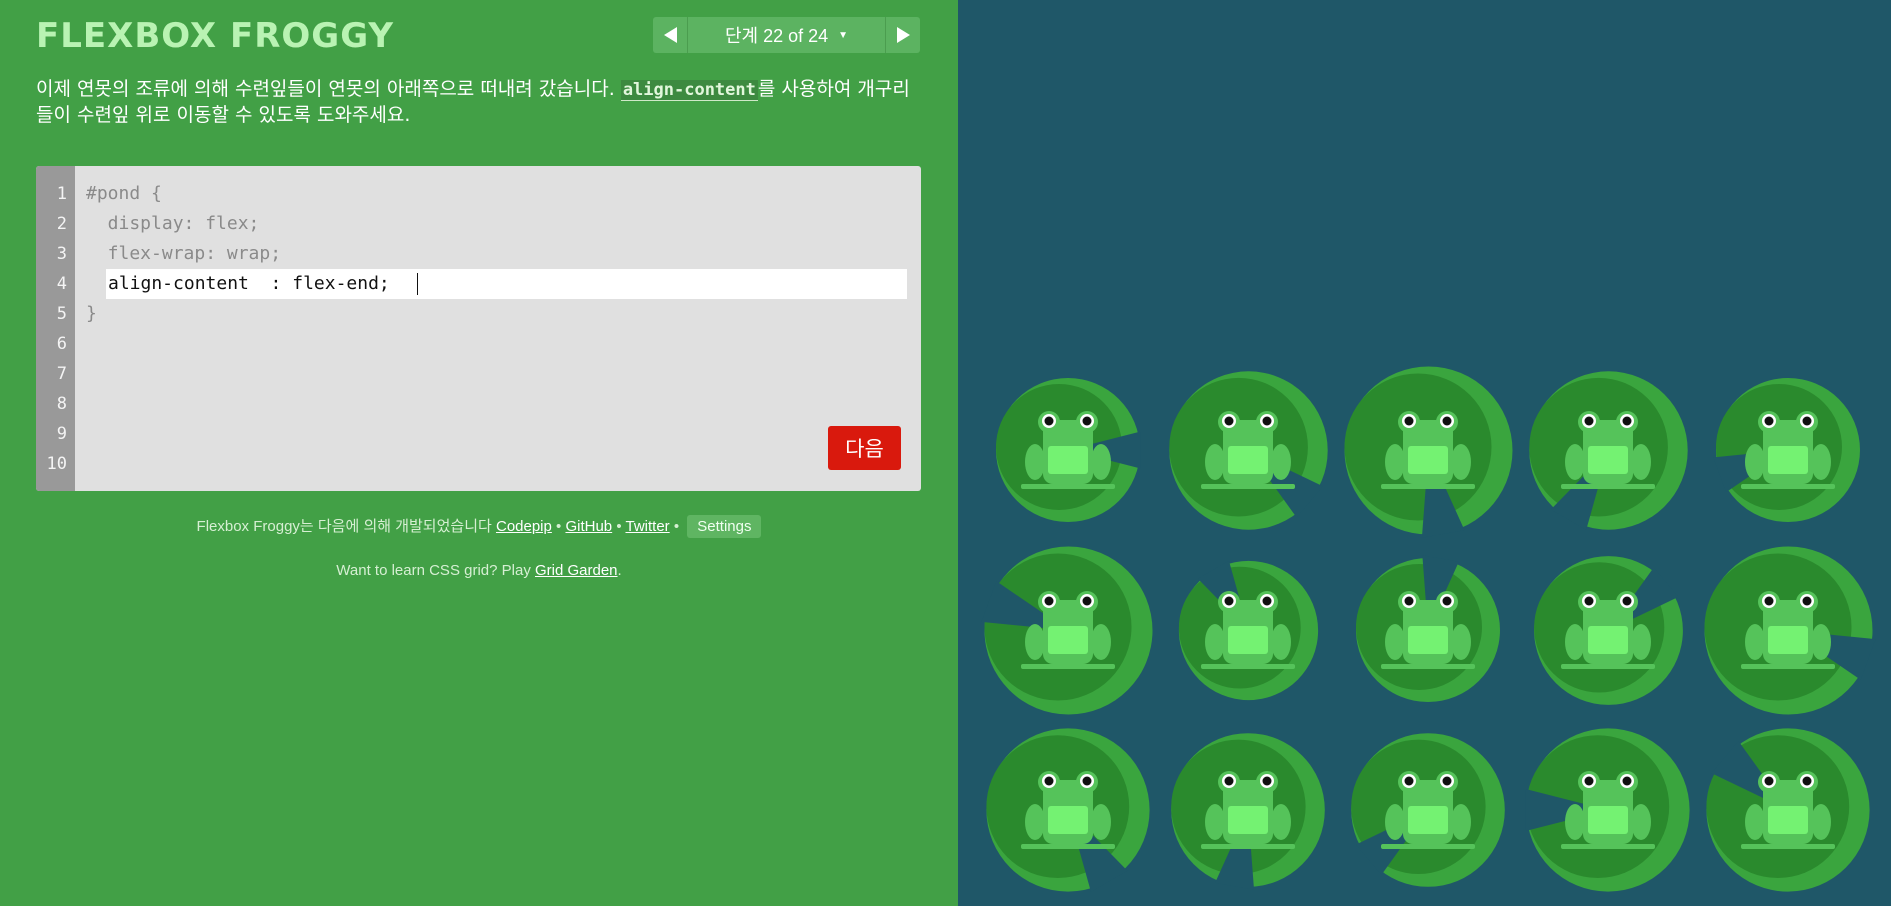  What do you see at coordinates (184, 253) in the screenshot?
I see `code-line: flex-wrap: wrap;` at bounding box center [184, 253].